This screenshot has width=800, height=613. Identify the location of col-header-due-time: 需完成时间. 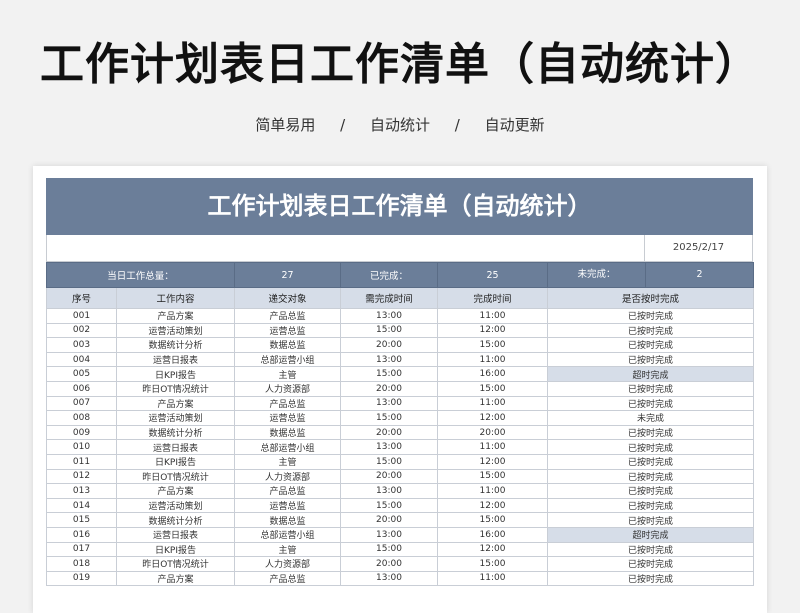
(389, 298).